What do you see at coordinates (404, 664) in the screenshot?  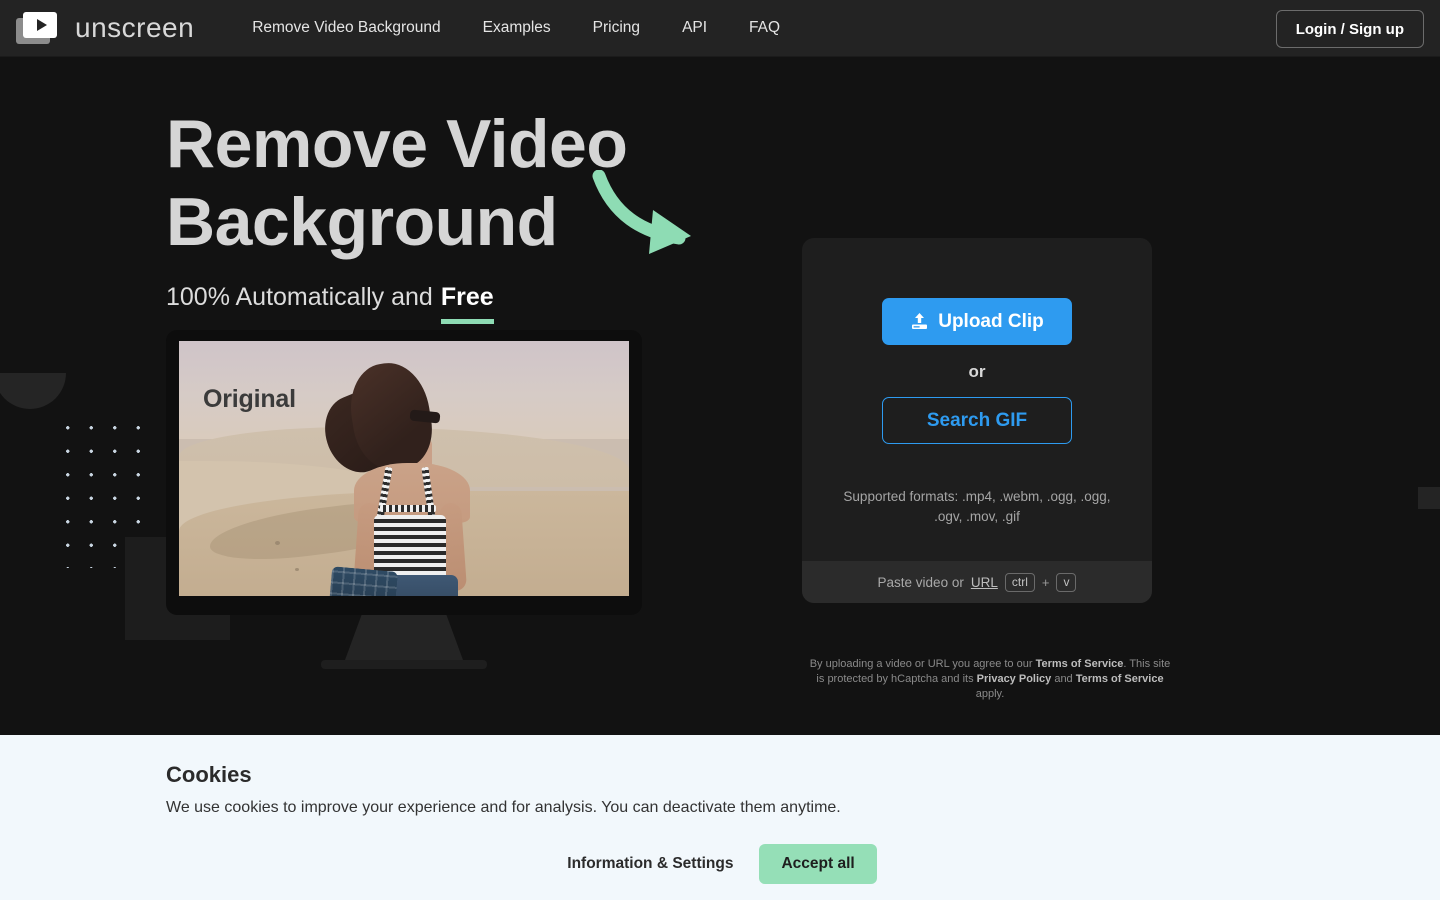 I see `monitor-stand-base` at bounding box center [404, 664].